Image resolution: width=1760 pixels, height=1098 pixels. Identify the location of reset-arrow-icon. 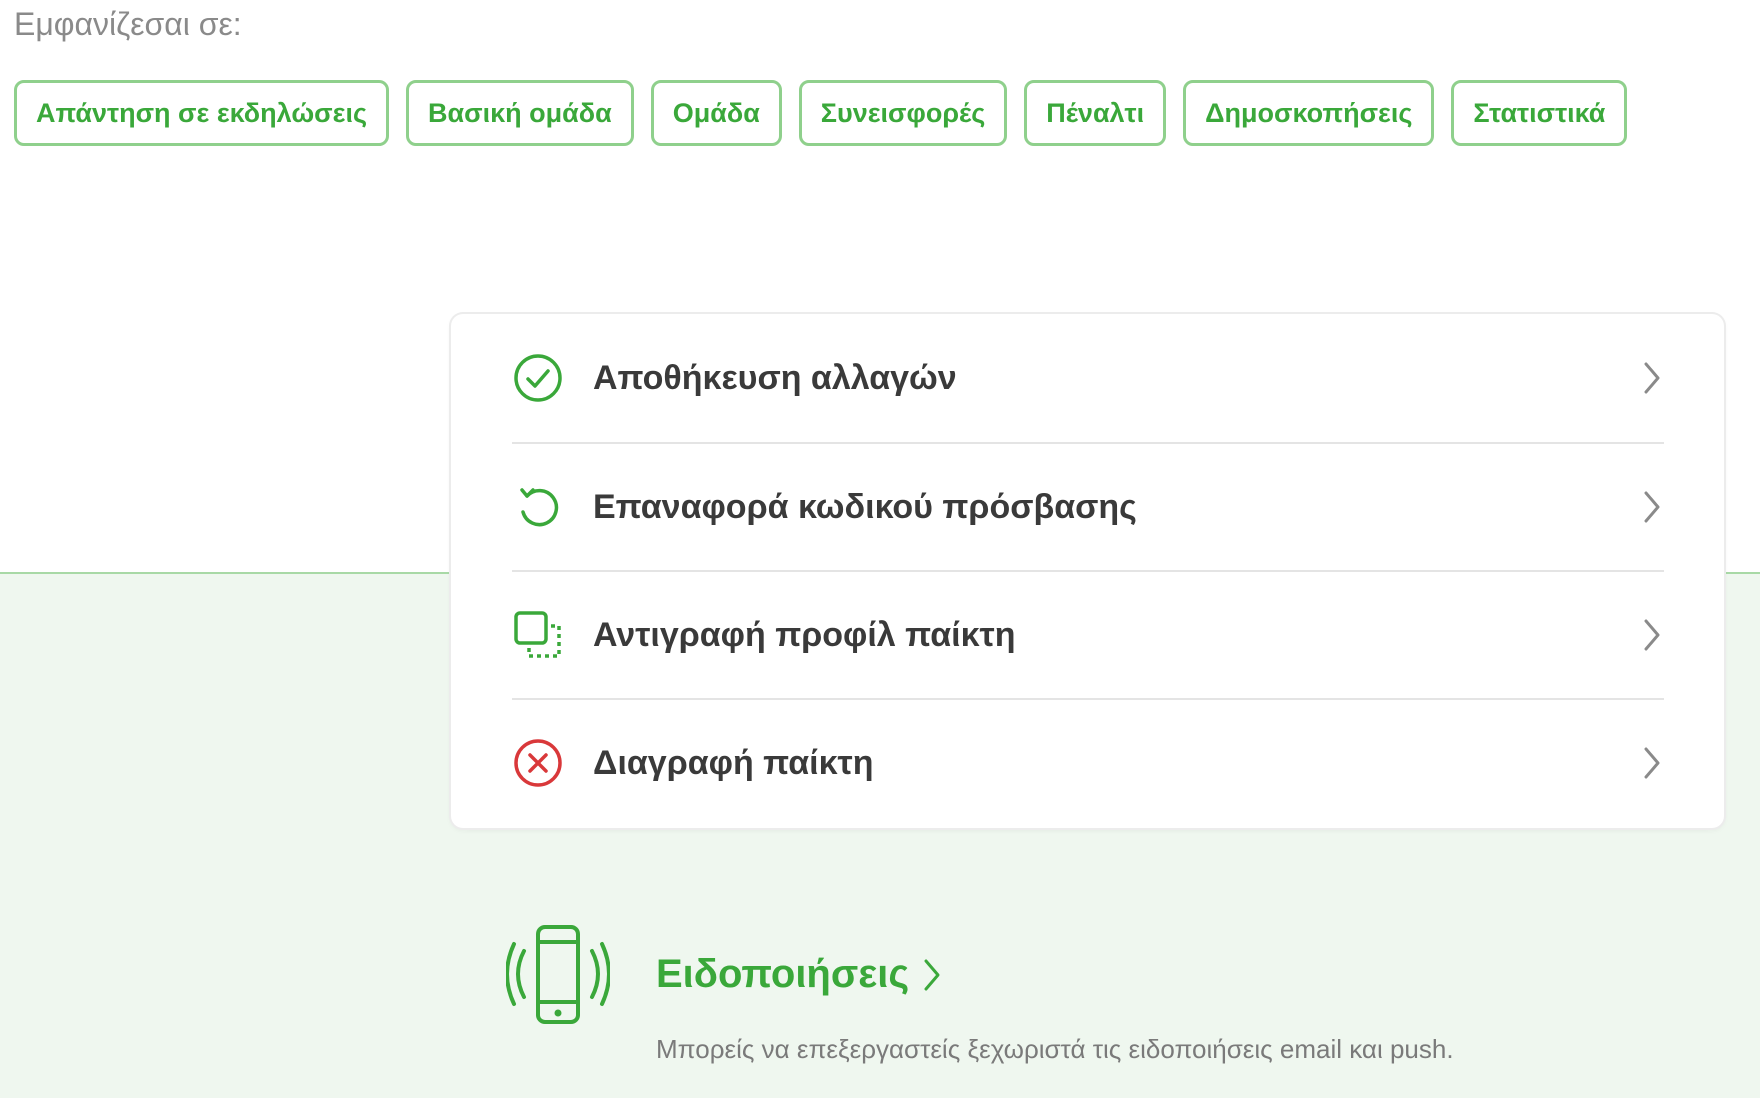
(538, 507).